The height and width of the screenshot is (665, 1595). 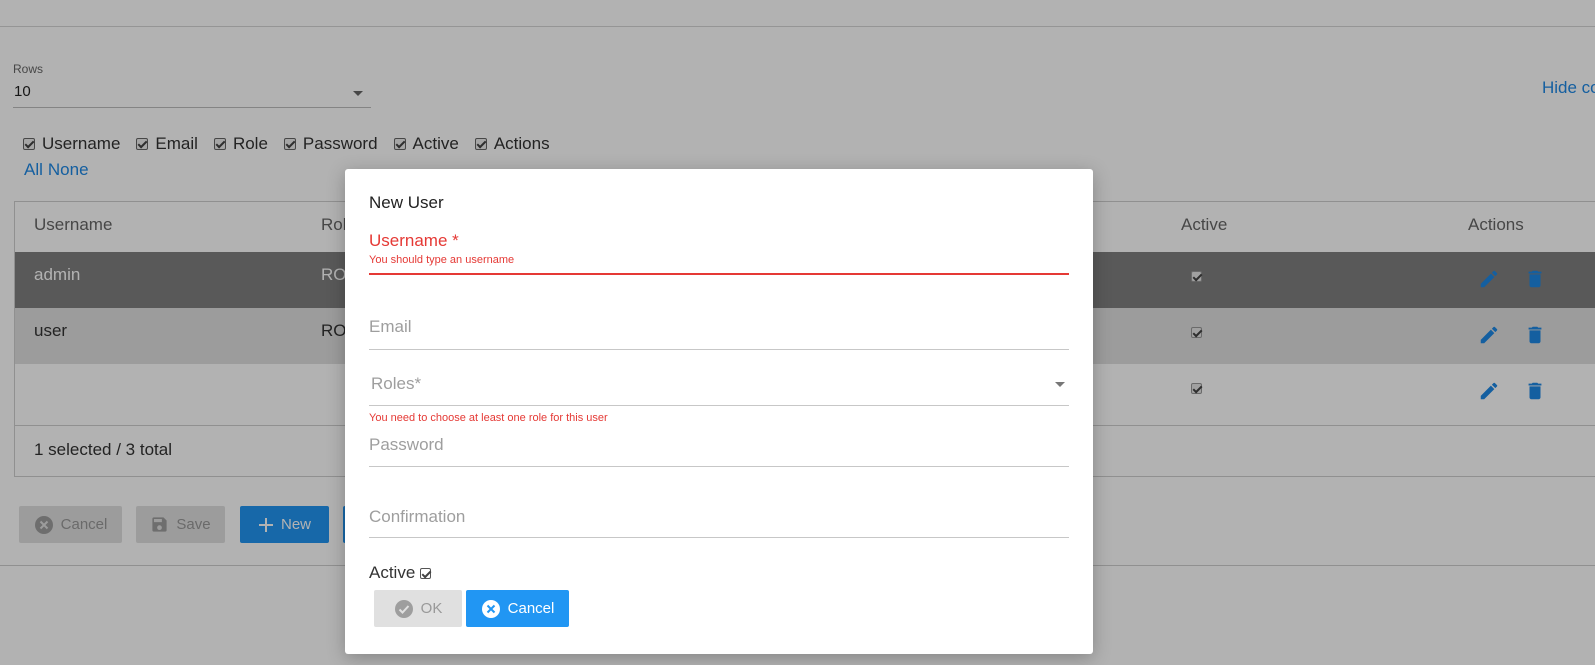 What do you see at coordinates (396, 383) in the screenshot?
I see `roles-label: Roles*` at bounding box center [396, 383].